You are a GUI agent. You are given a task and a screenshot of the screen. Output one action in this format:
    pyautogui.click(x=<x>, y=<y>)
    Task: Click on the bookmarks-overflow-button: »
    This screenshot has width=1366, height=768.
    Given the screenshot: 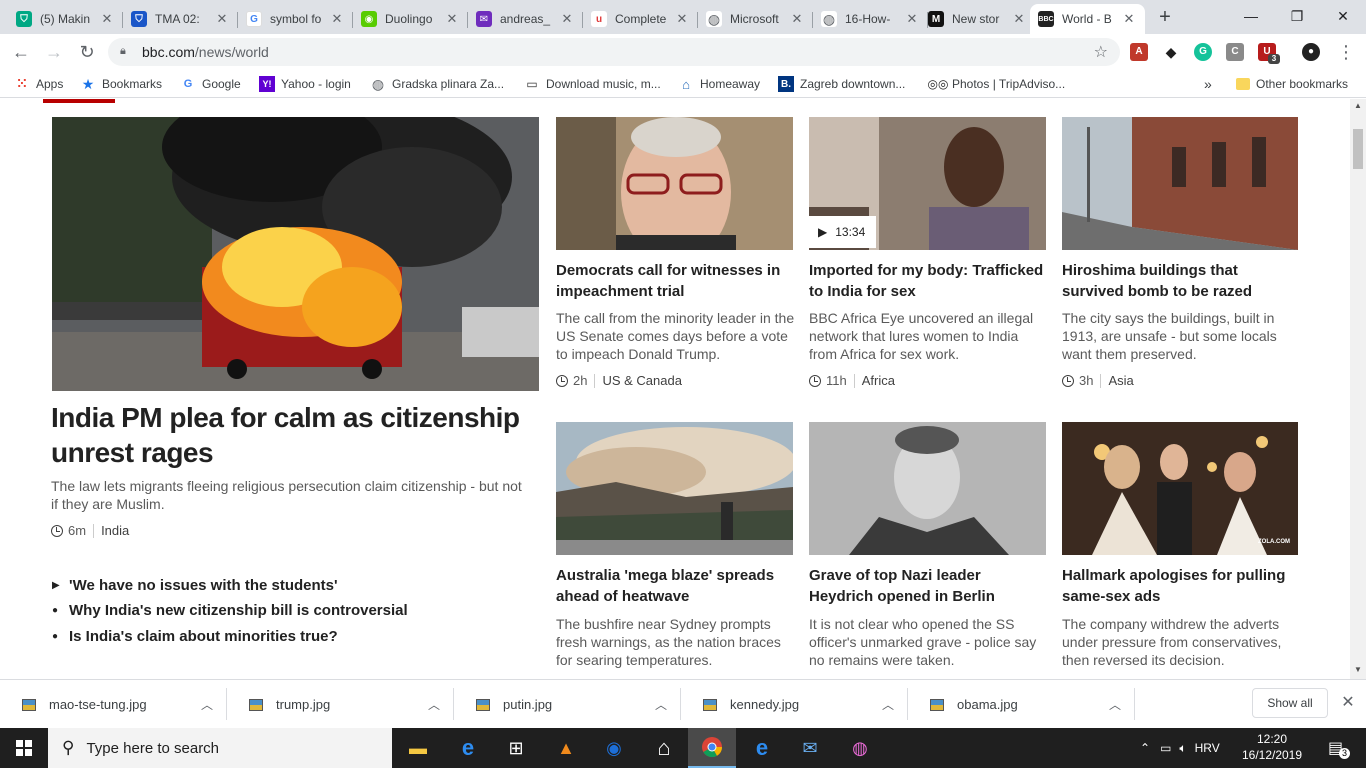 What is the action you would take?
    pyautogui.click(x=1208, y=84)
    